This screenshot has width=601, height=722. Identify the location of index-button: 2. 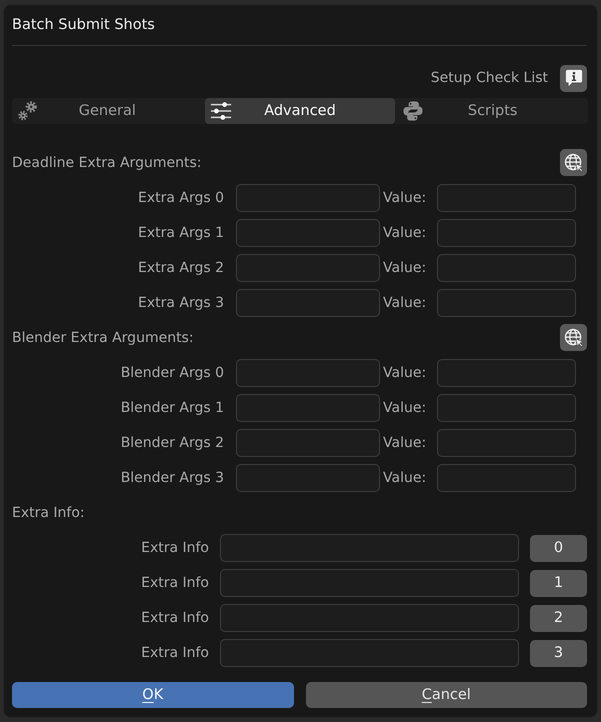
(558, 618).